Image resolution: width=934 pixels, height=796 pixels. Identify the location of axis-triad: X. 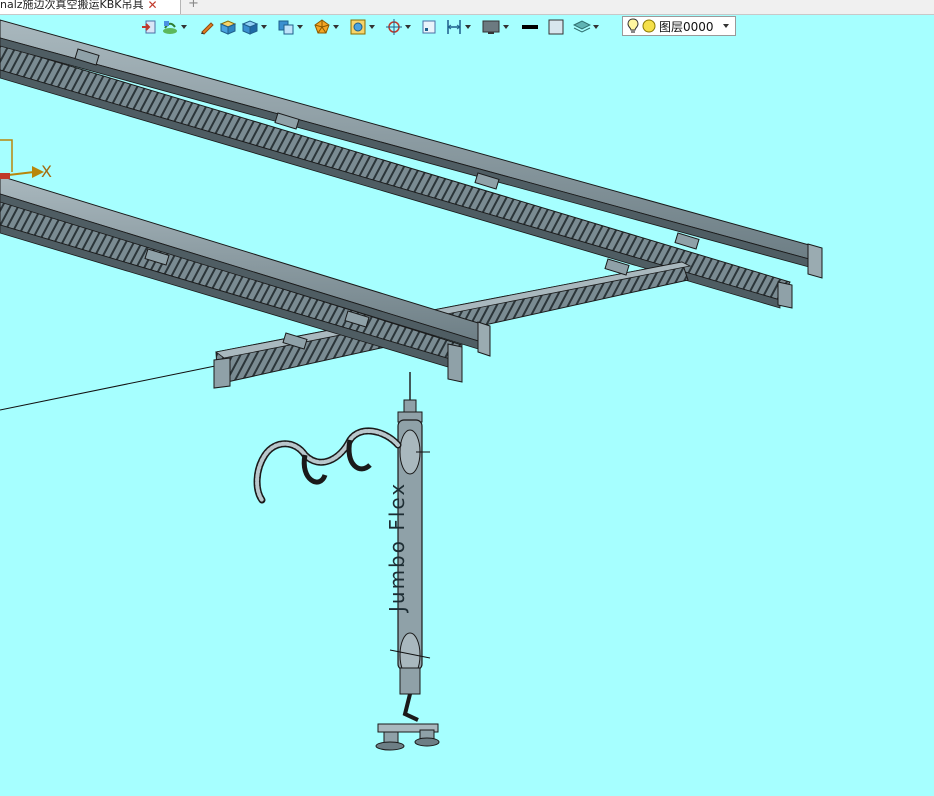
(26, 160).